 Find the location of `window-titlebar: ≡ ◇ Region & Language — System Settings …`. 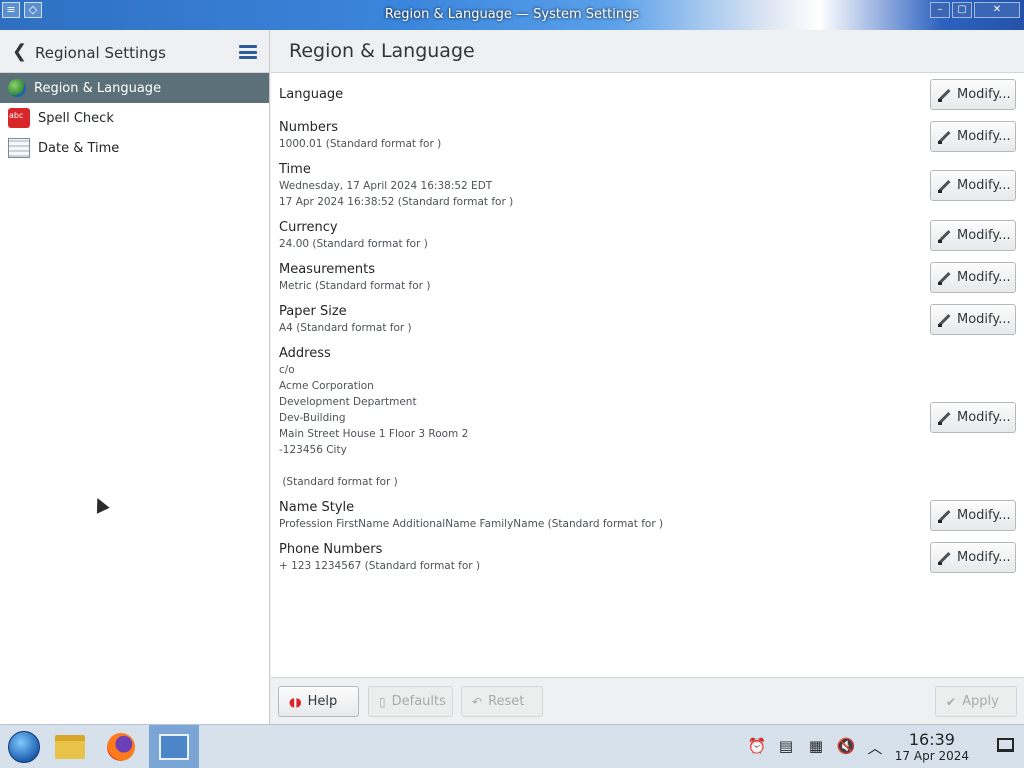

window-titlebar: ≡ ◇ Region & Language — System Settings … is located at coordinates (512, 15).